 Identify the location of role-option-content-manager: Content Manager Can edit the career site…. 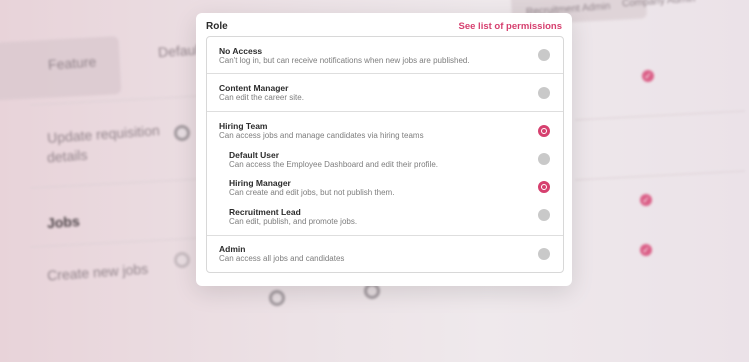
(385, 92).